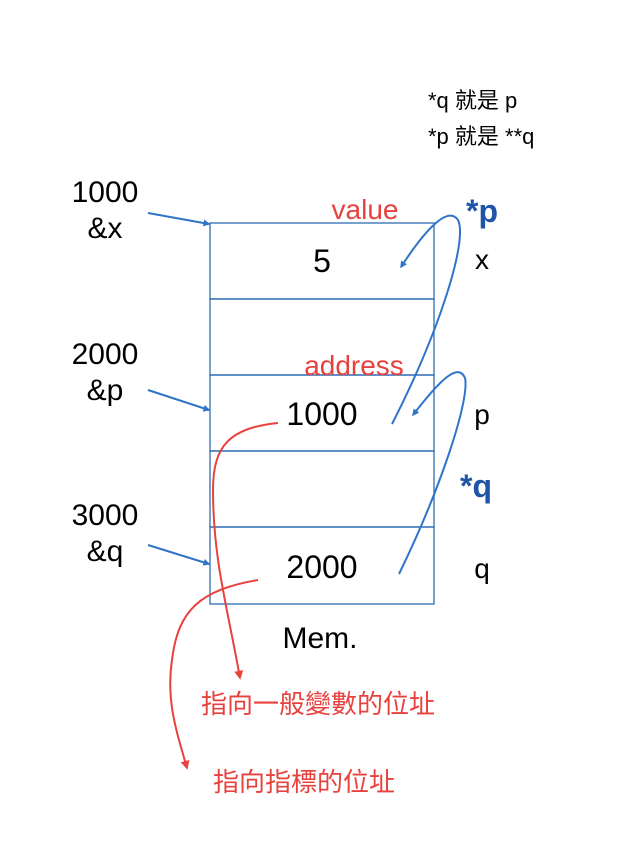 This screenshot has width=618, height=854. Describe the element at coordinates (105, 372) in the screenshot. I see `address-label-p: 2000 &p` at that location.